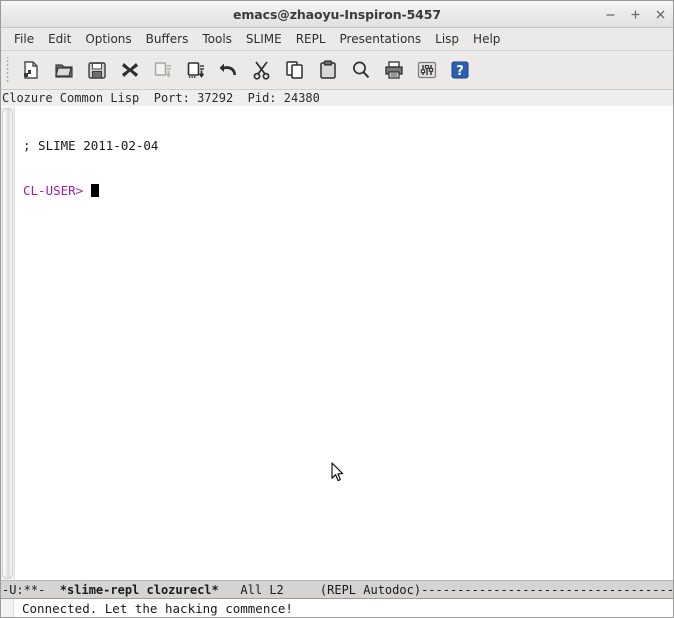 This screenshot has height=618, width=674. What do you see at coordinates (393, 70) in the screenshot?
I see `print-icon` at bounding box center [393, 70].